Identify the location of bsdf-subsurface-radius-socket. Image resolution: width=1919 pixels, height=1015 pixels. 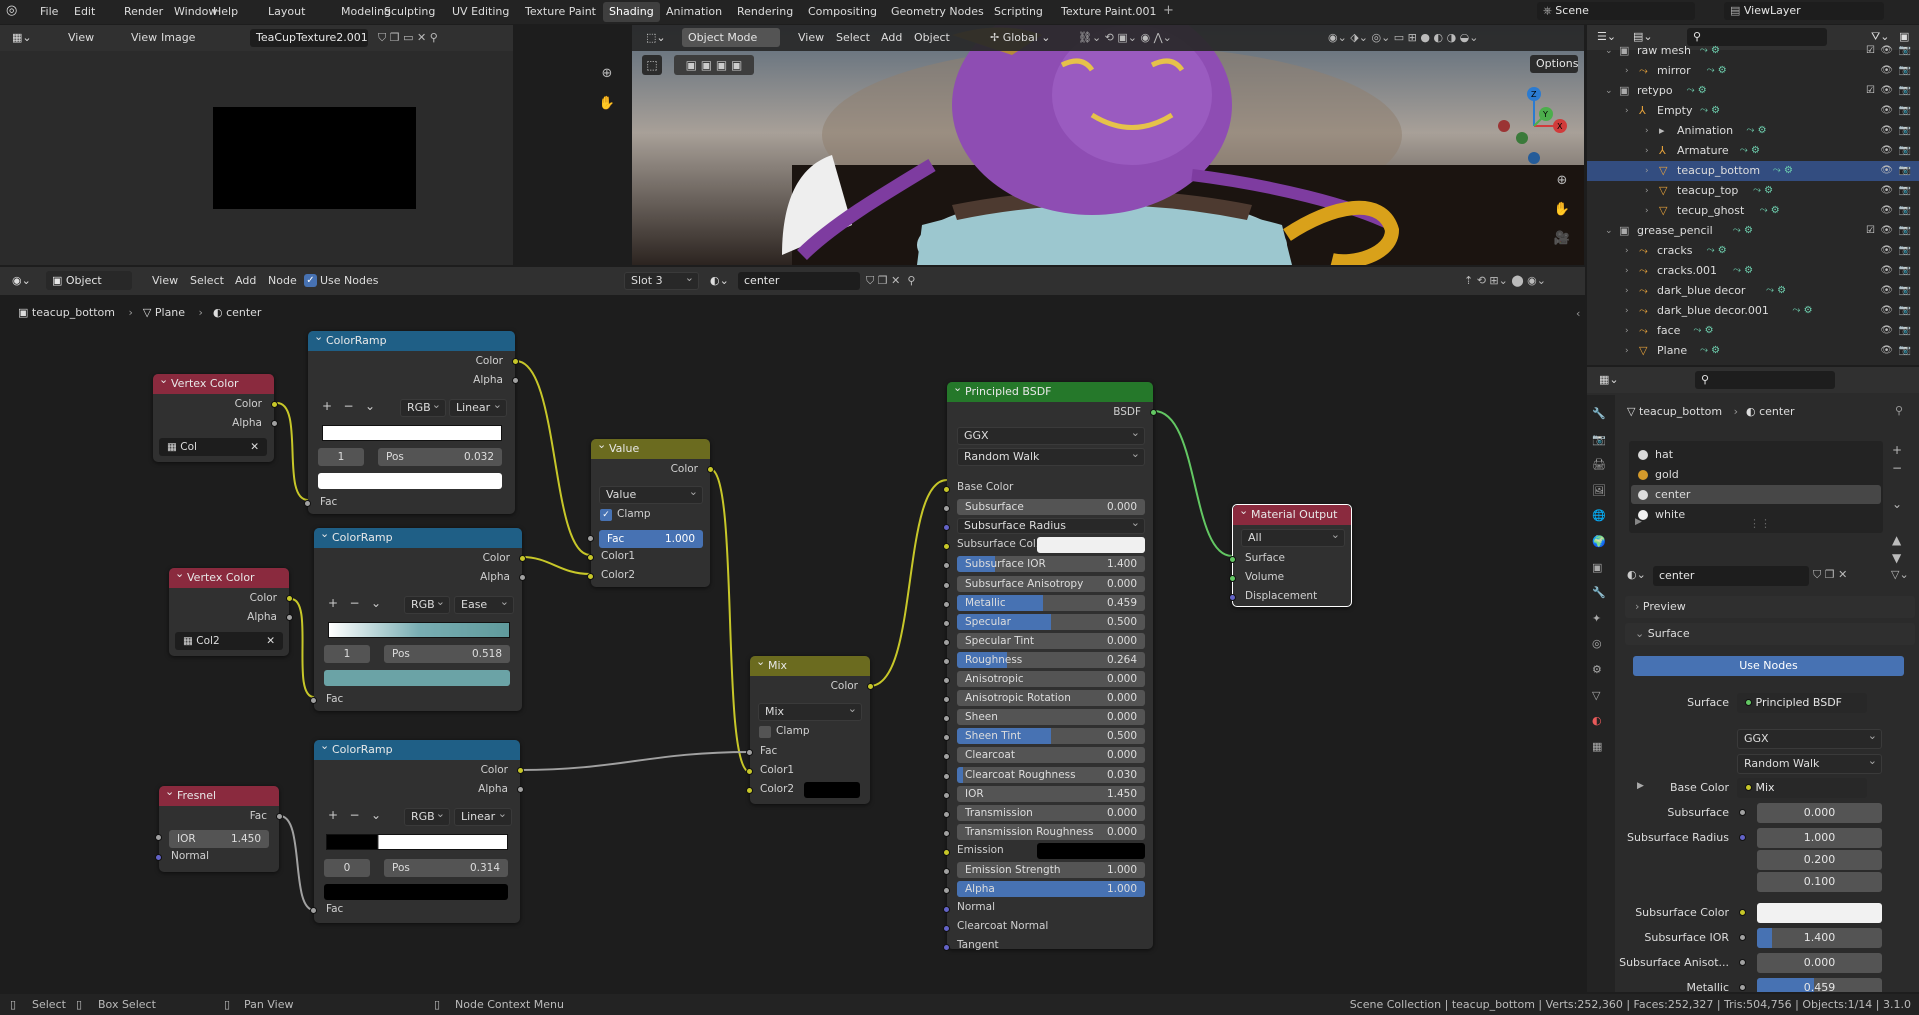
(946, 528).